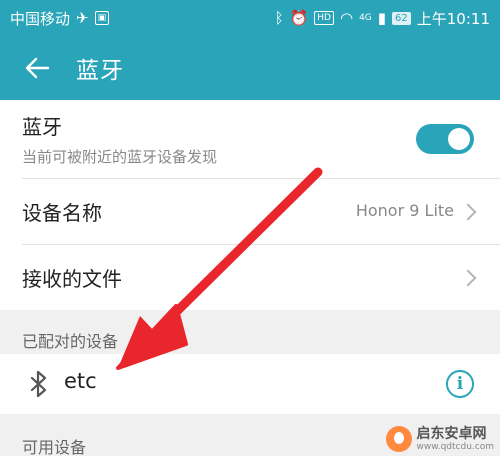 The width and height of the screenshot is (500, 456). What do you see at coordinates (455, 446) in the screenshot?
I see `watermark-url: www.qdtcdu.com` at bounding box center [455, 446].